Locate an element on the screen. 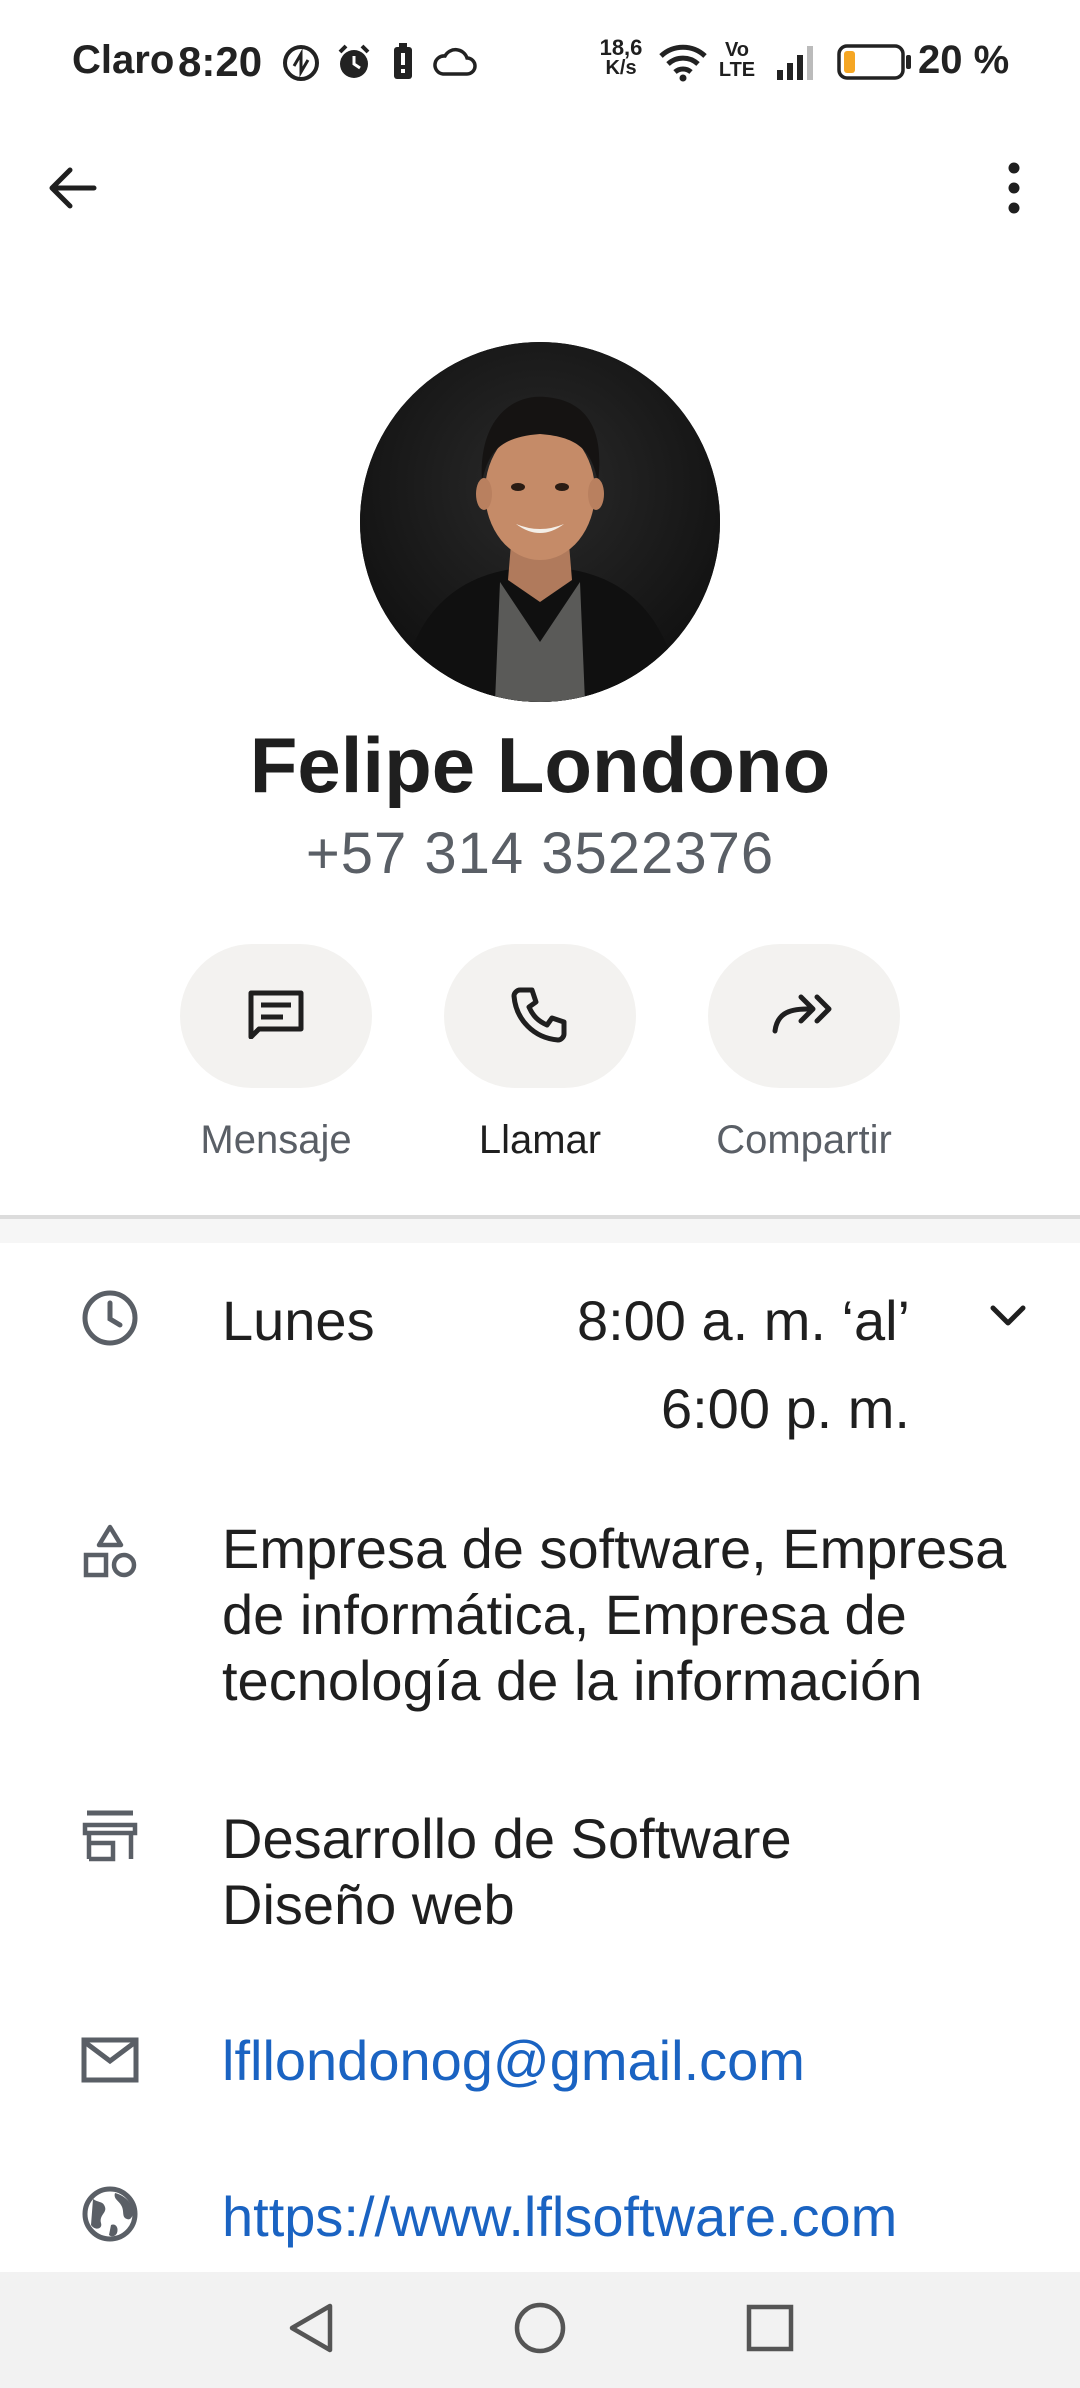  nav-back-button is located at coordinates (310, 2330).